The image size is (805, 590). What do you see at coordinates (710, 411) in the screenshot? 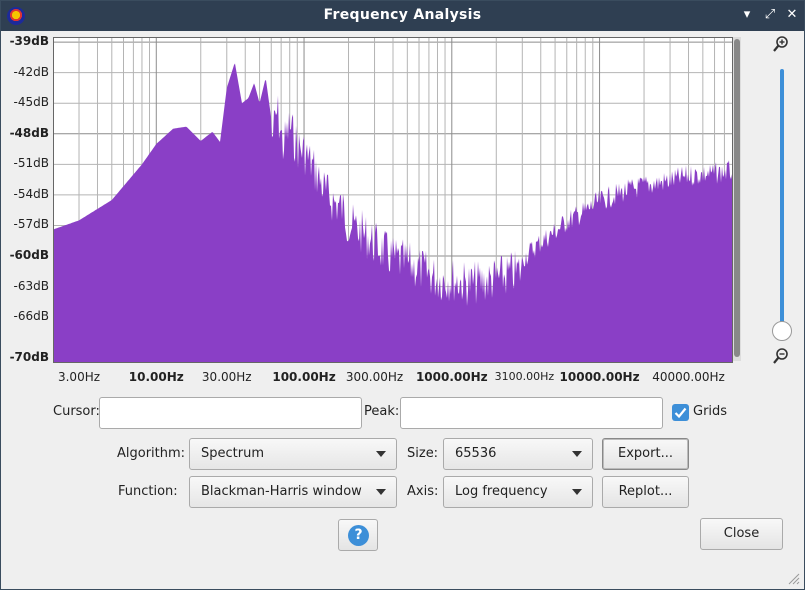
I see `grids-label: Grids` at bounding box center [710, 411].